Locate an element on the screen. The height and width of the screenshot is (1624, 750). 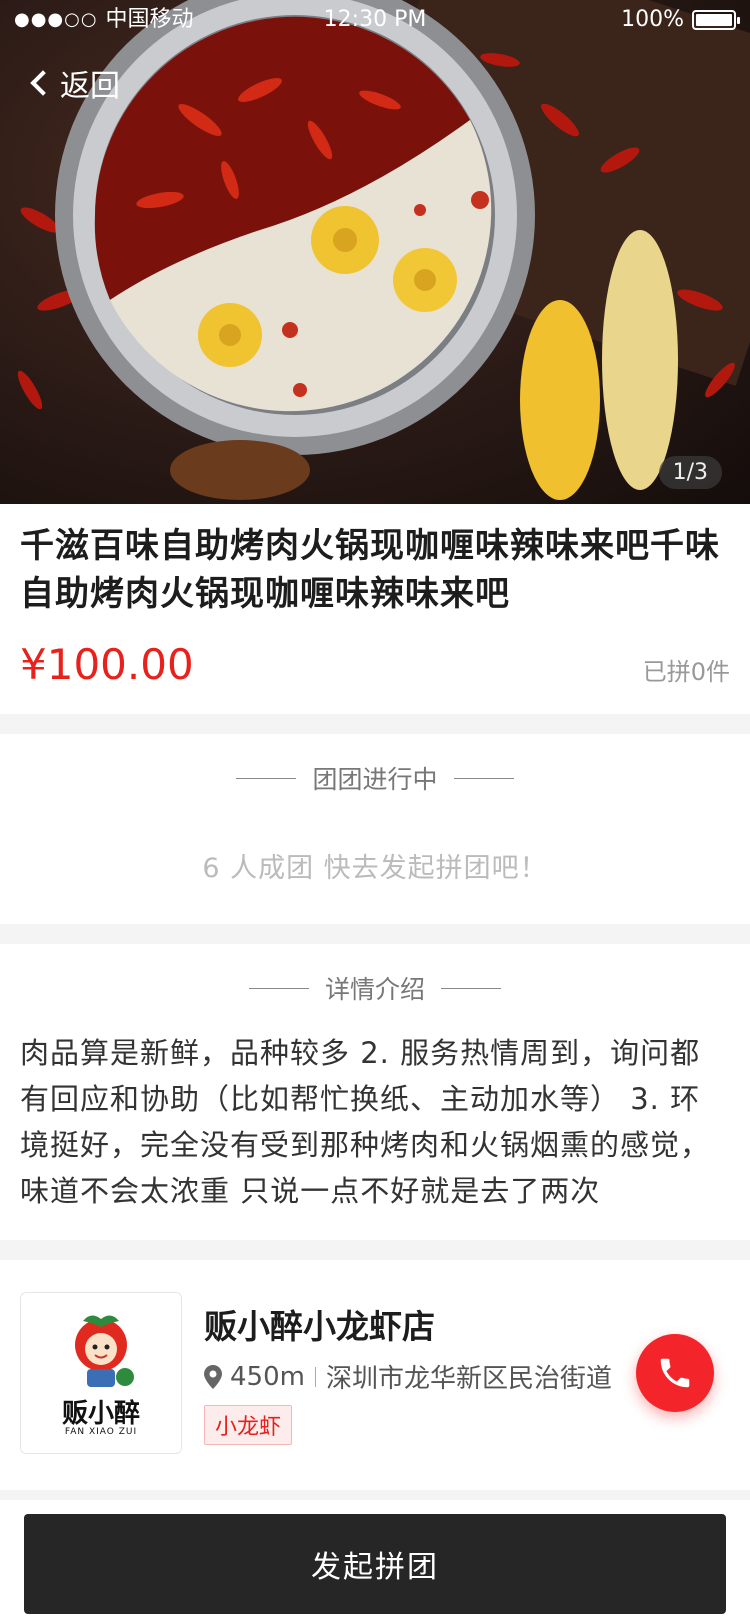
meta-separator is located at coordinates (315, 1376).